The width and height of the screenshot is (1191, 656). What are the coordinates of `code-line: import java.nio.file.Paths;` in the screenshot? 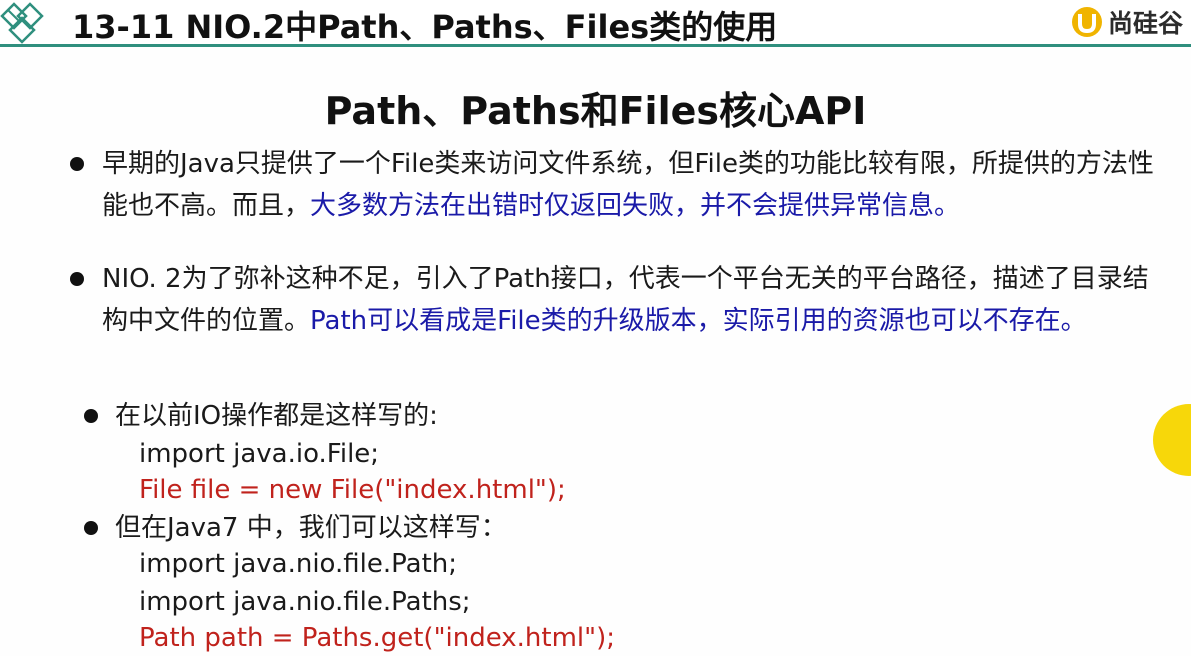 It's located at (305, 602).